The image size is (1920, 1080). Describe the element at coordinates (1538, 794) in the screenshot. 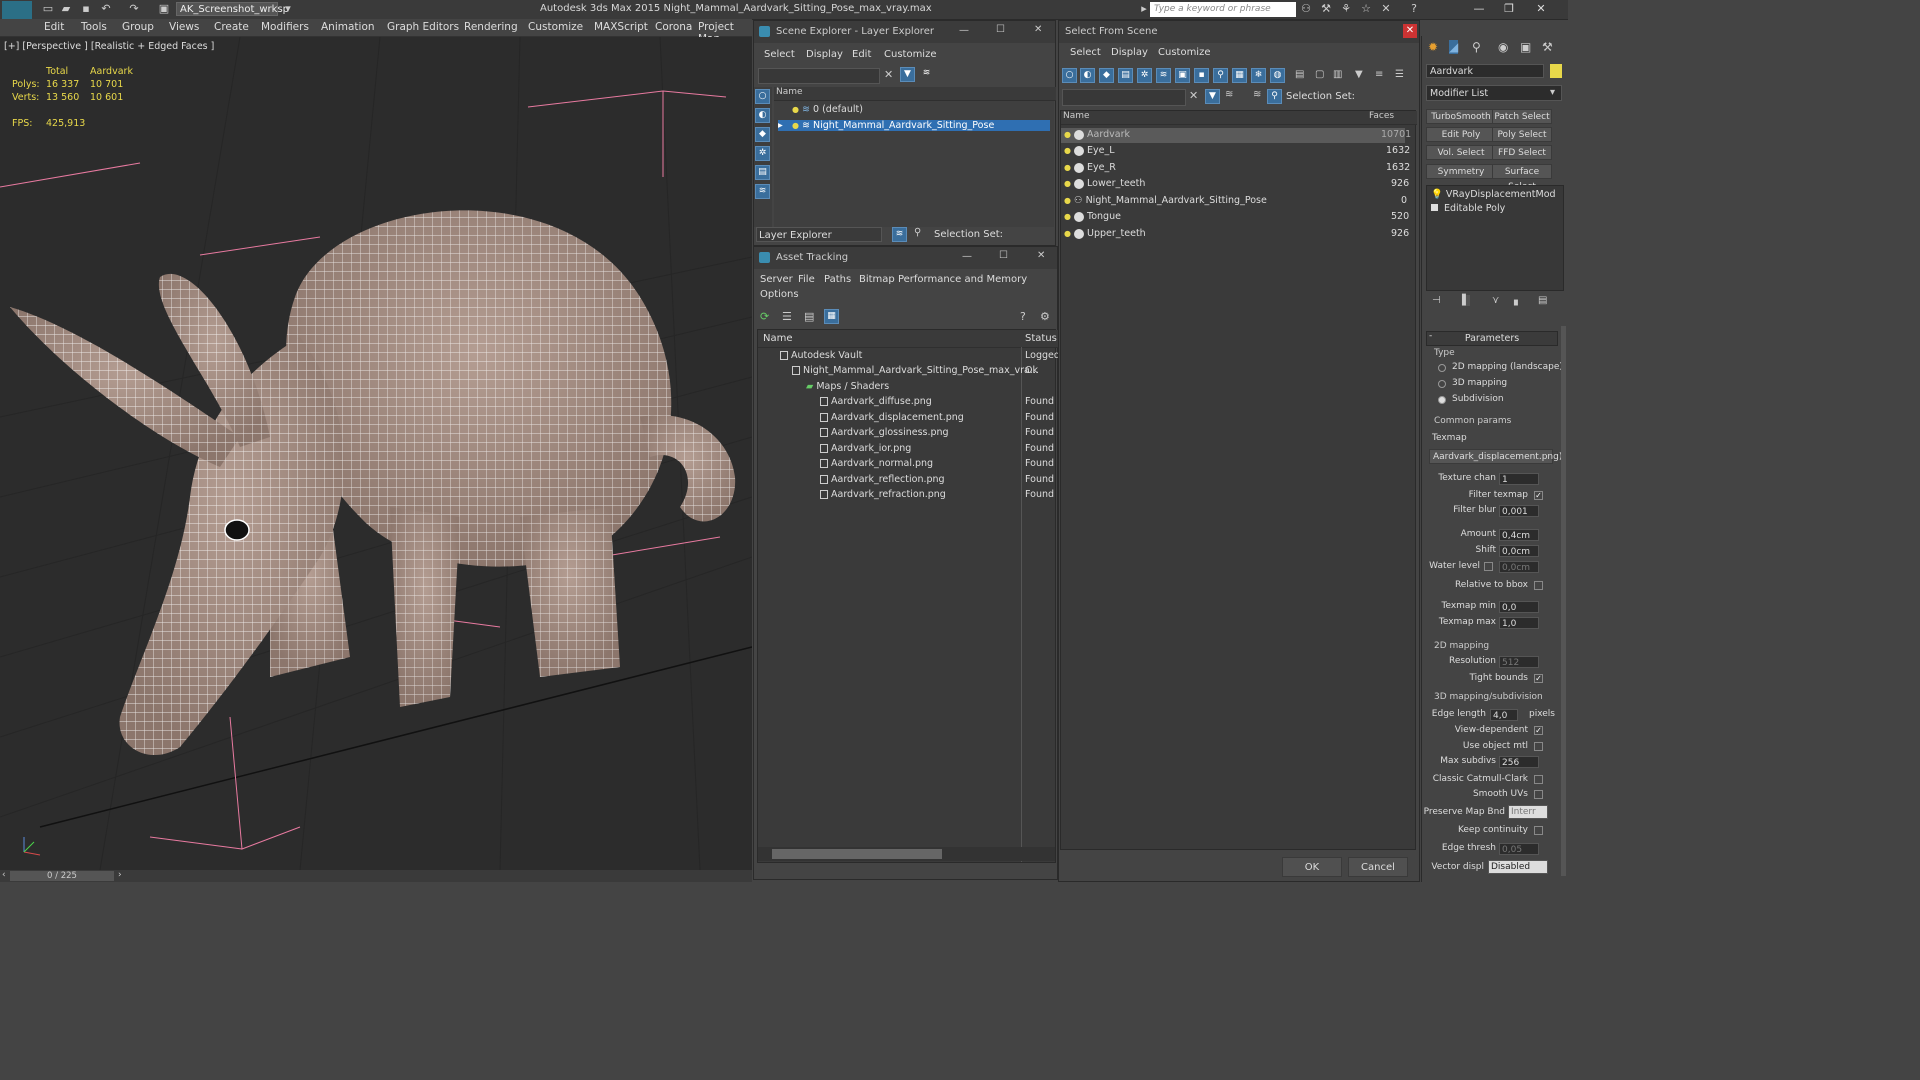

I see `smooth-uvs-checkbox` at that location.